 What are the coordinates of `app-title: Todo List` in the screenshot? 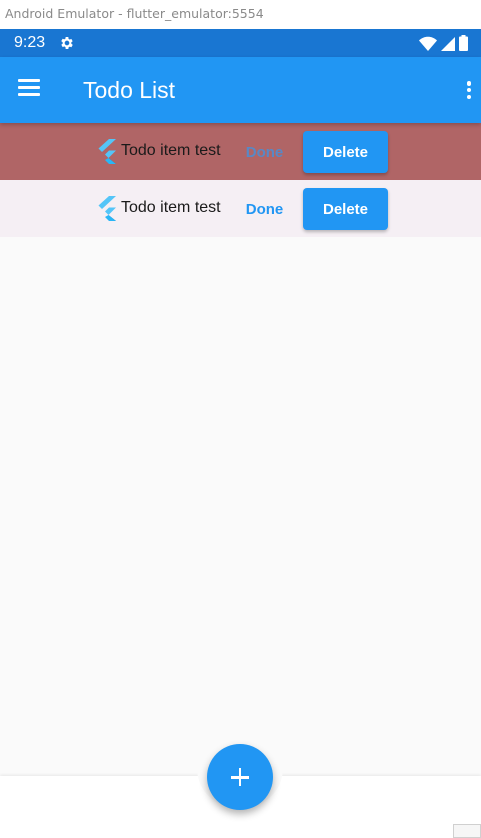 It's located at (129, 90).